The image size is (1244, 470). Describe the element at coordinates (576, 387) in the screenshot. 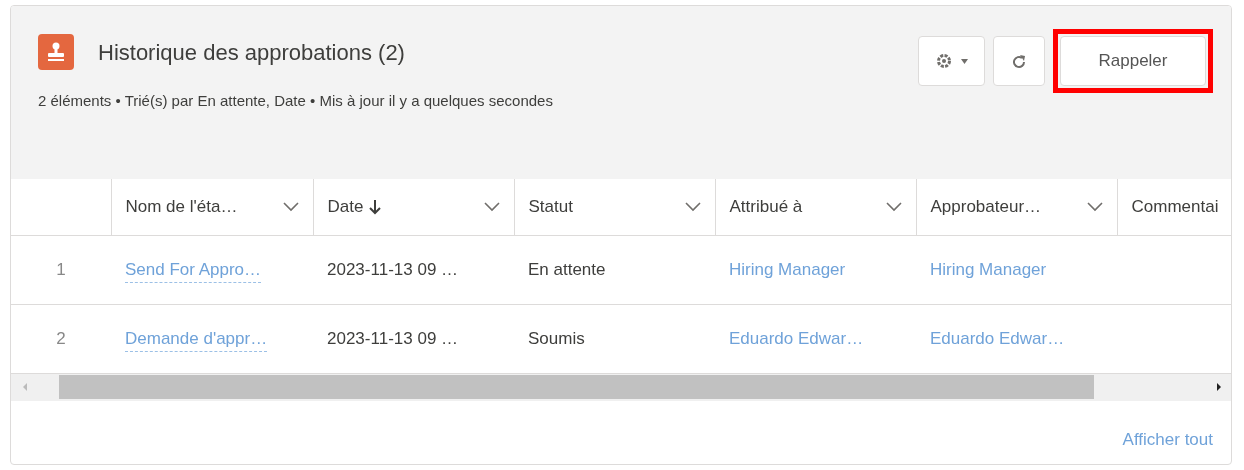

I see `scrollbar-thumb` at that location.